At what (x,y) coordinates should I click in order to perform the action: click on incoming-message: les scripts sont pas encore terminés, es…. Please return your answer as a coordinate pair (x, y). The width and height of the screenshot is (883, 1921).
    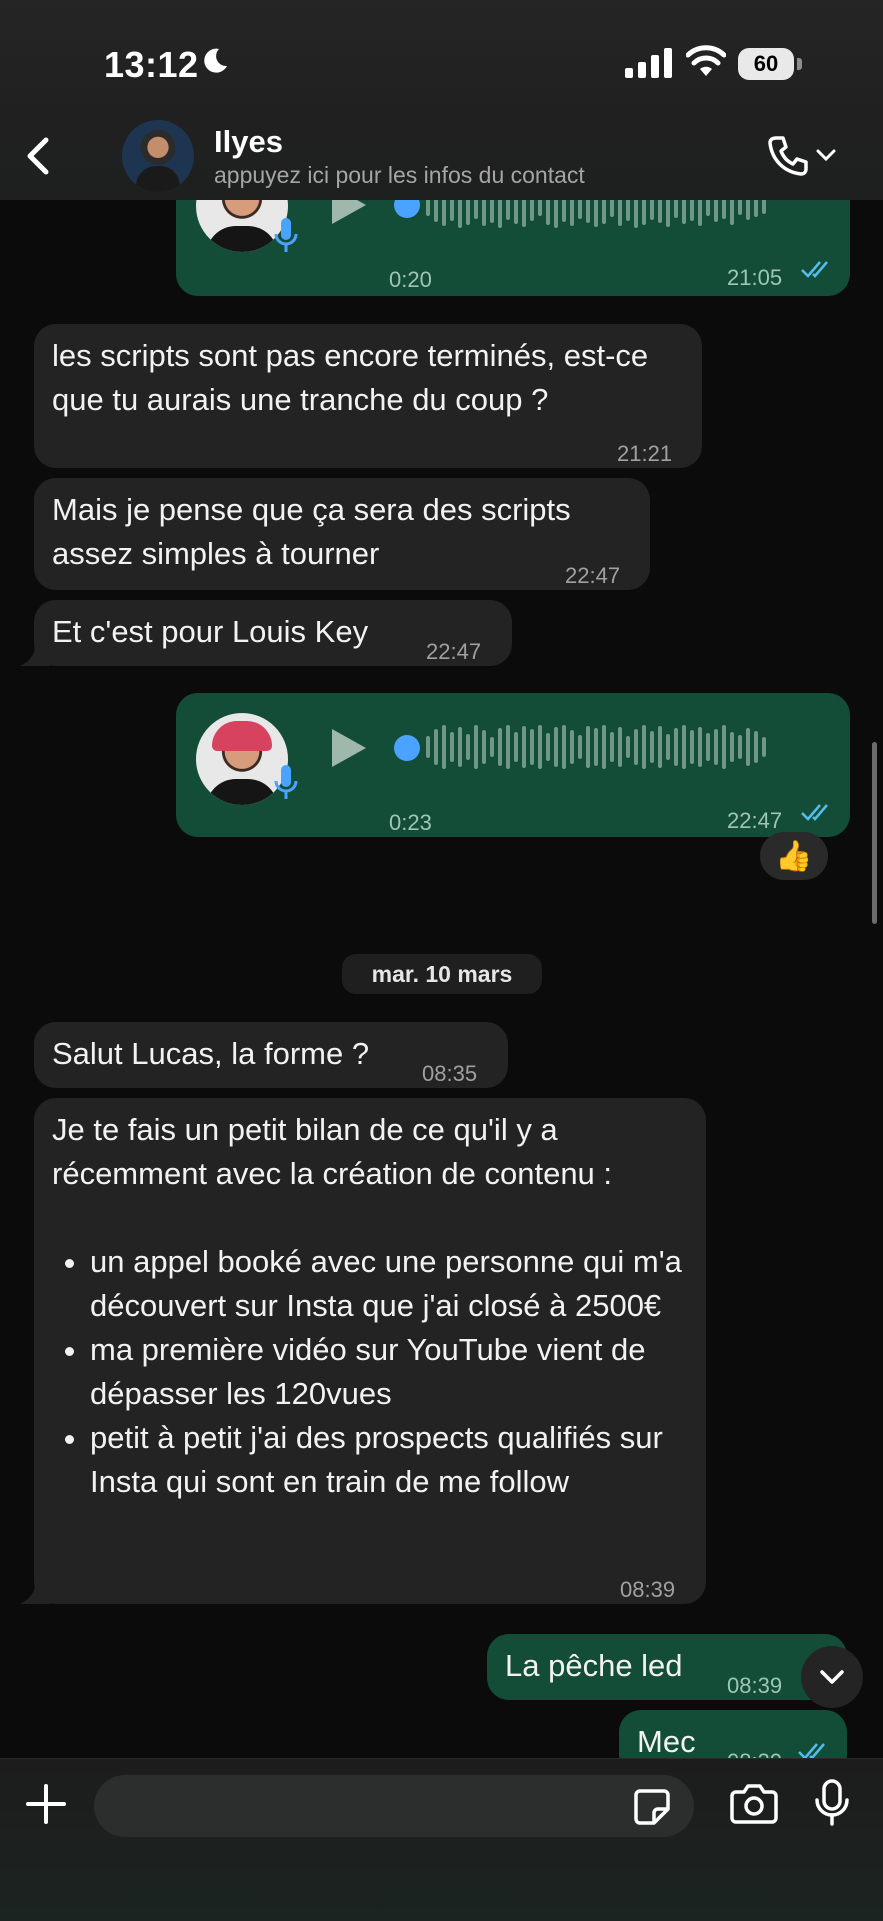
    Looking at the image, I should click on (368, 396).